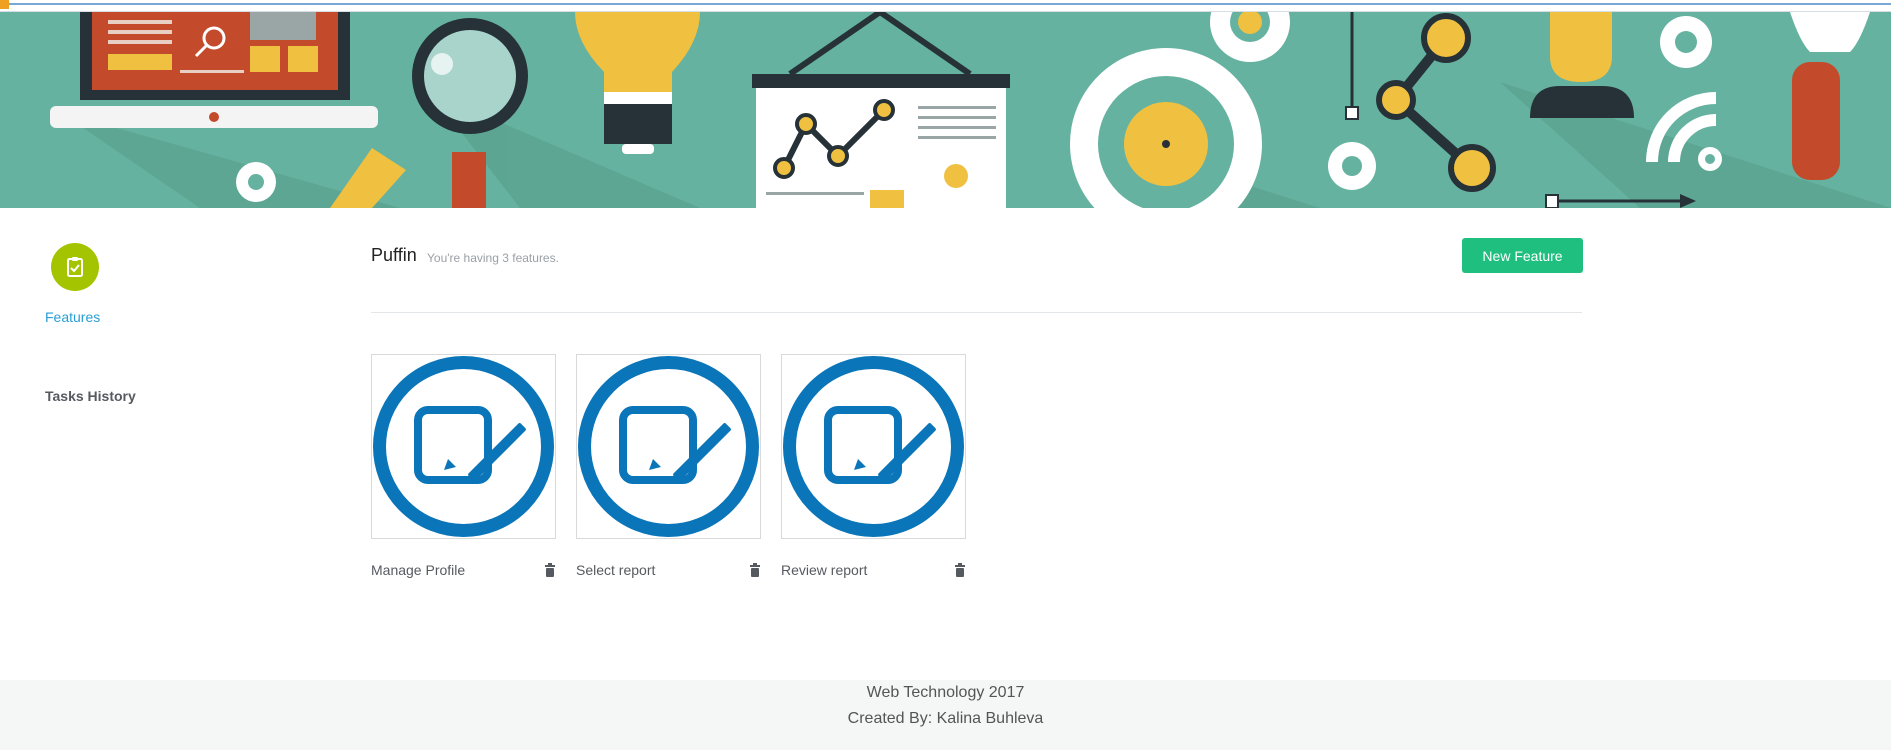  I want to click on feature-name: Select report, so click(615, 570).